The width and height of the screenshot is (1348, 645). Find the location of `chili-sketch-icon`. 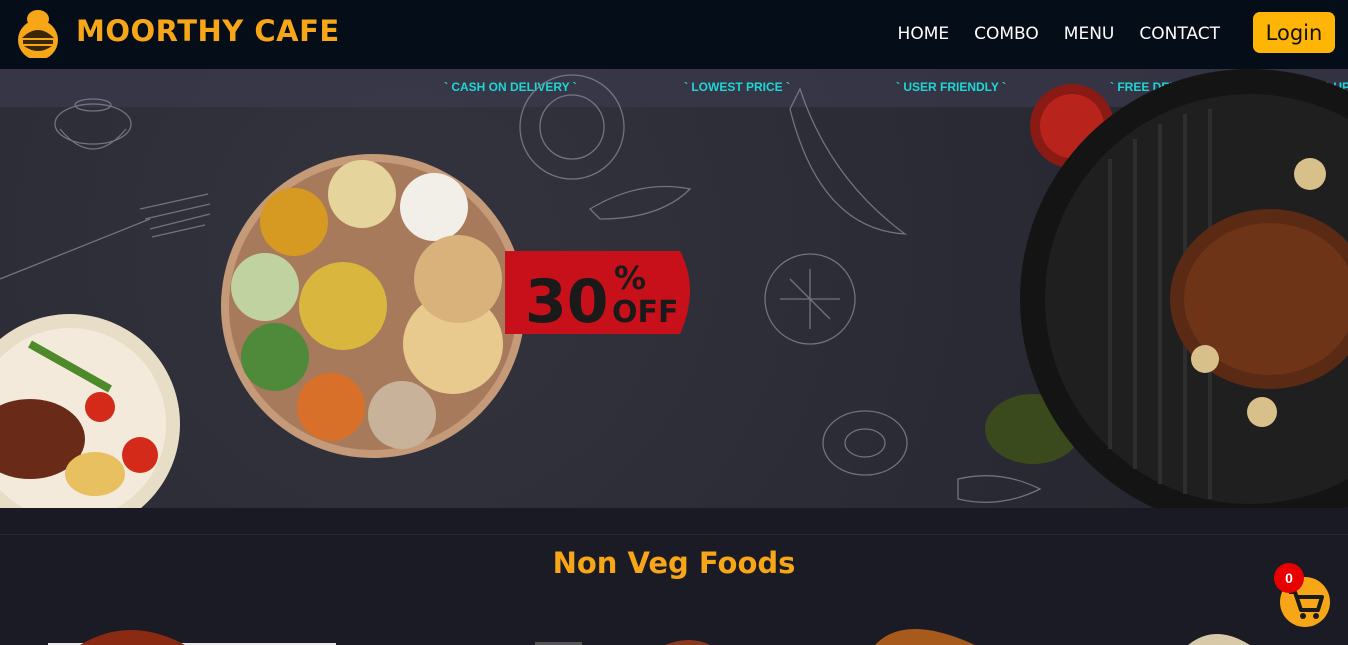

chili-sketch-icon is located at coordinates (848, 161).